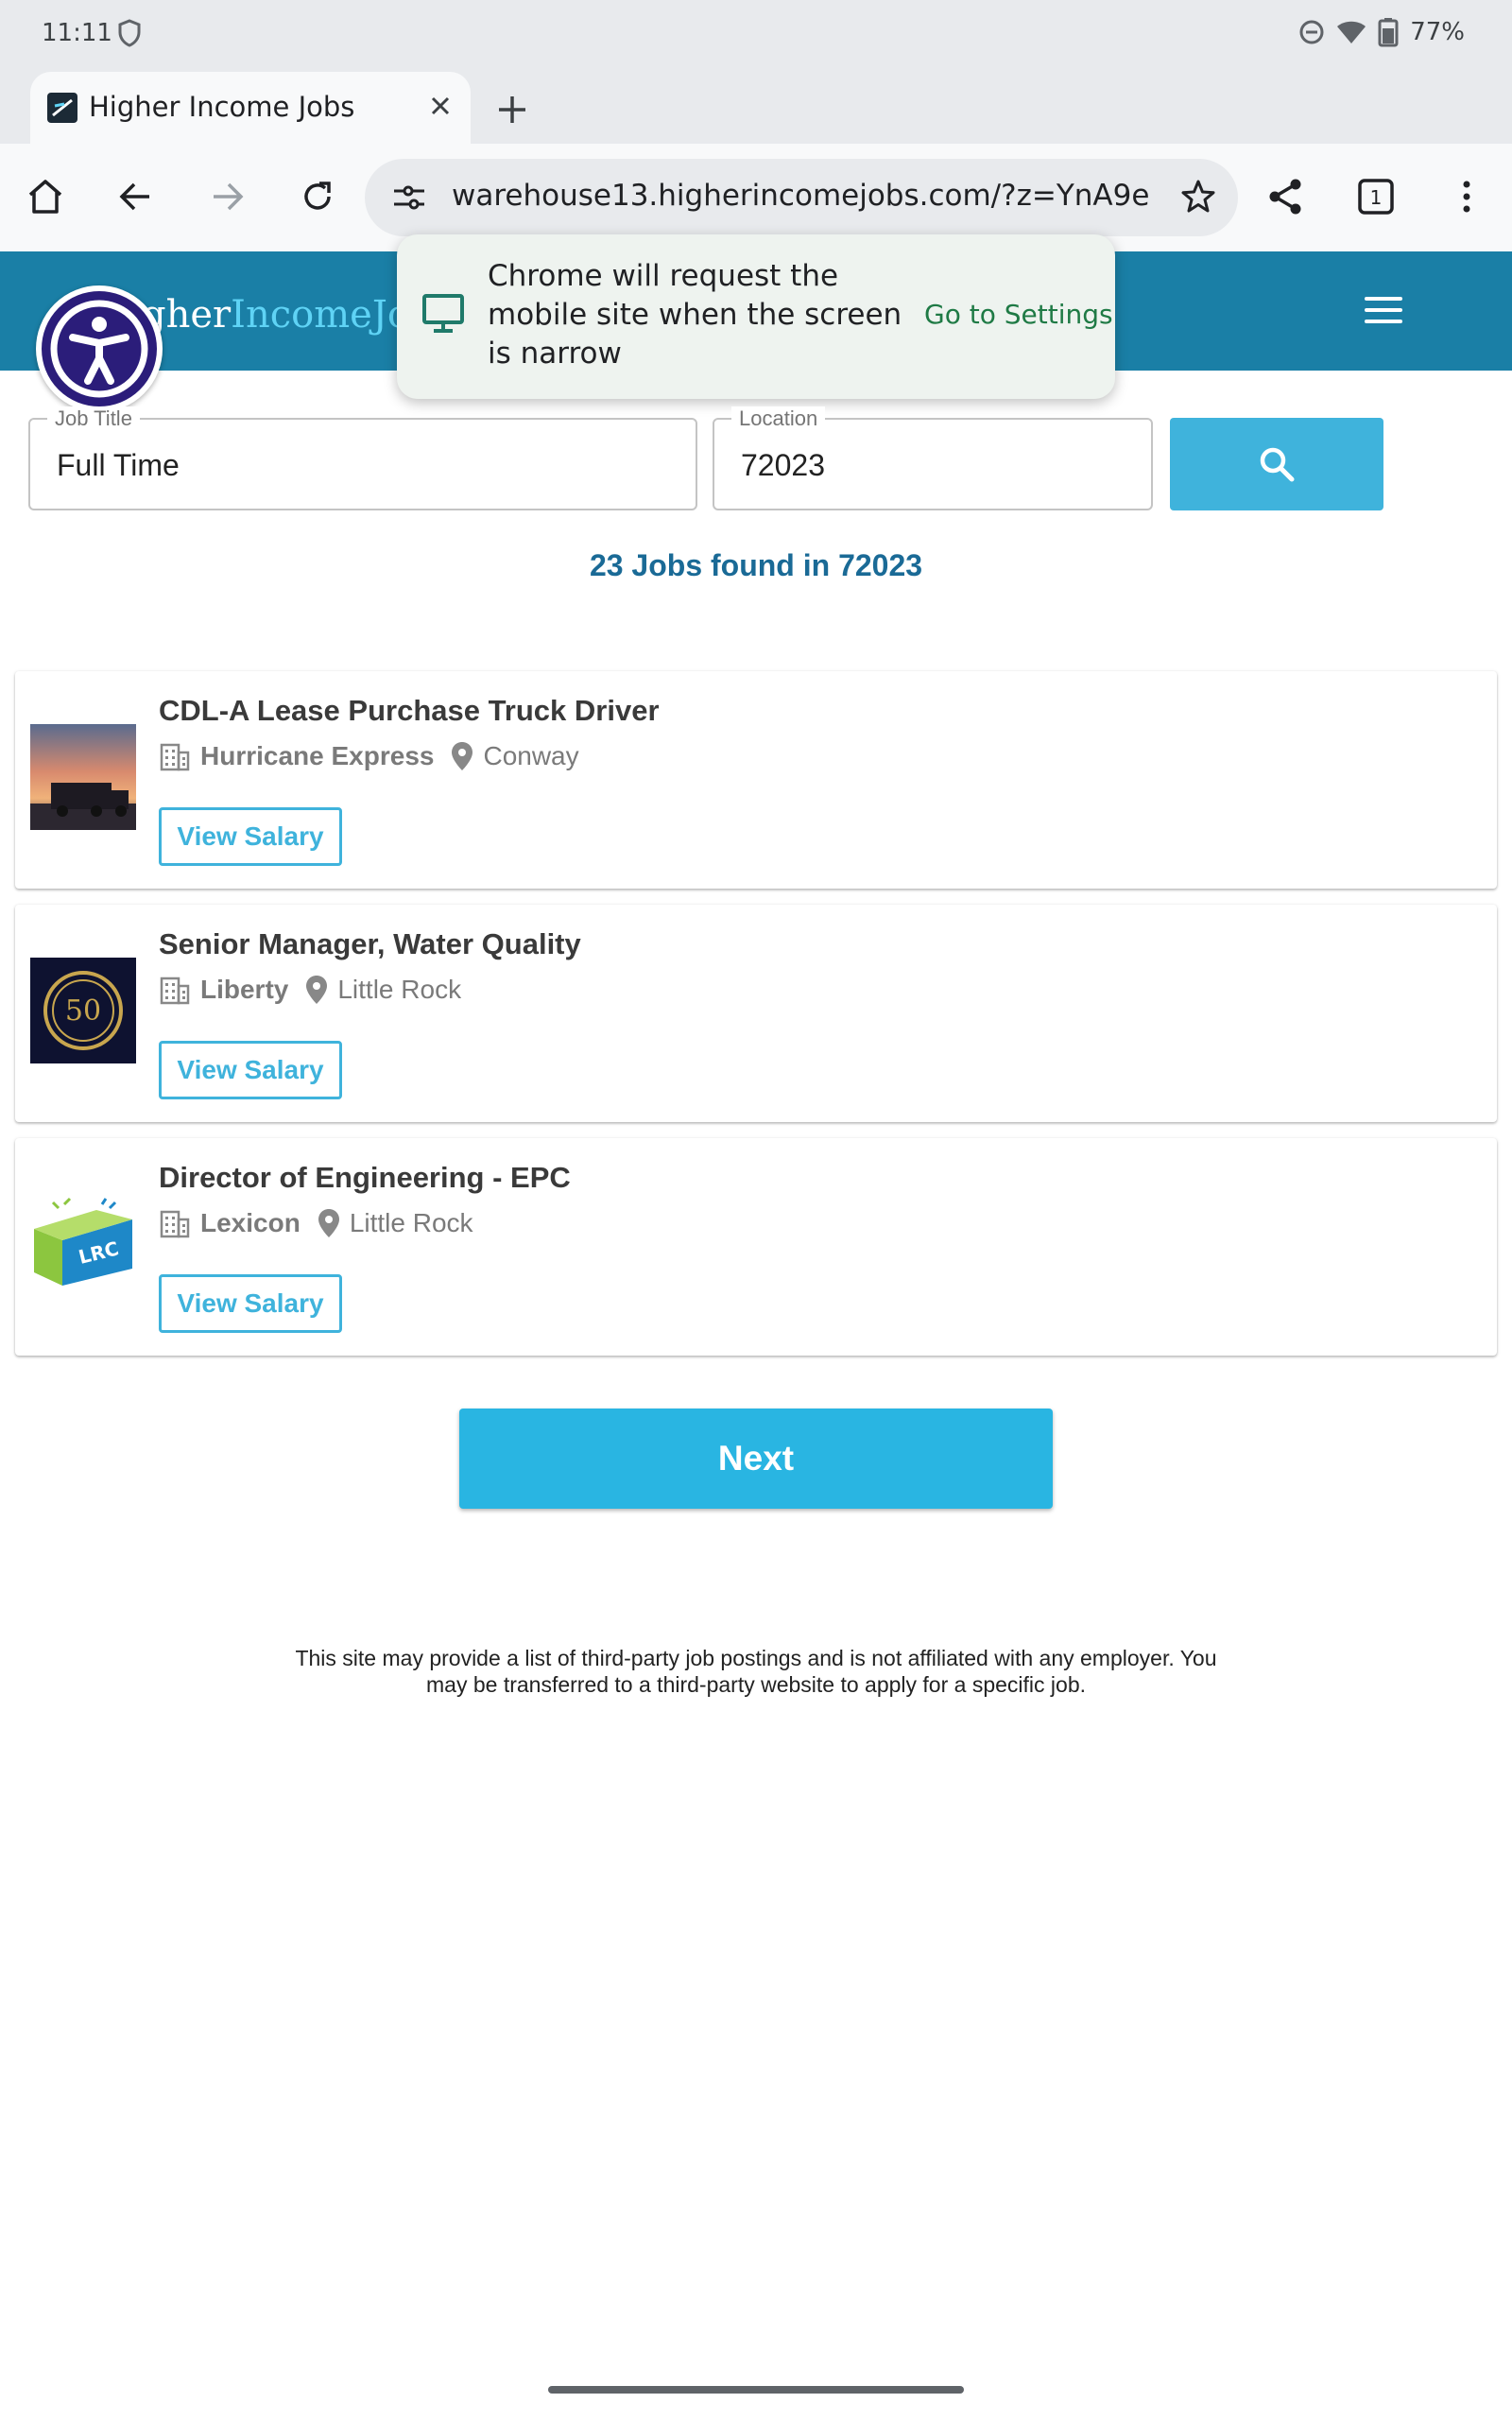 This screenshot has width=1512, height=2420. Describe the element at coordinates (229, 196) in the screenshot. I see `forward-icon` at that location.